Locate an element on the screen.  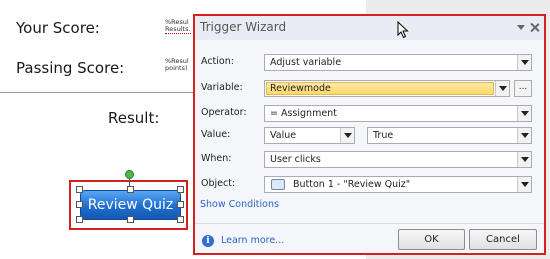
dialog-titlebar: Trigger Wizard is located at coordinates (369, 28).